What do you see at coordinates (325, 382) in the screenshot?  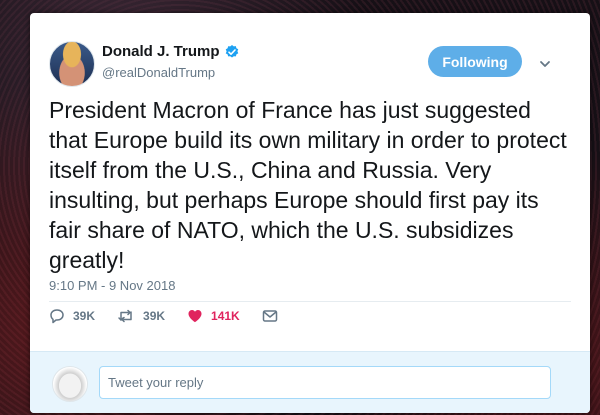 I see `reply-input` at bounding box center [325, 382].